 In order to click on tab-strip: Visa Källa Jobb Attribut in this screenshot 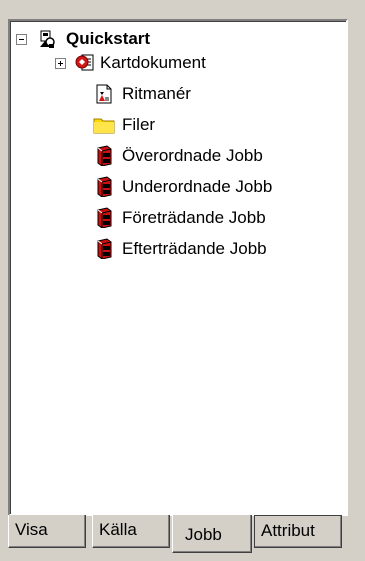, I will do `click(183, 535)`.